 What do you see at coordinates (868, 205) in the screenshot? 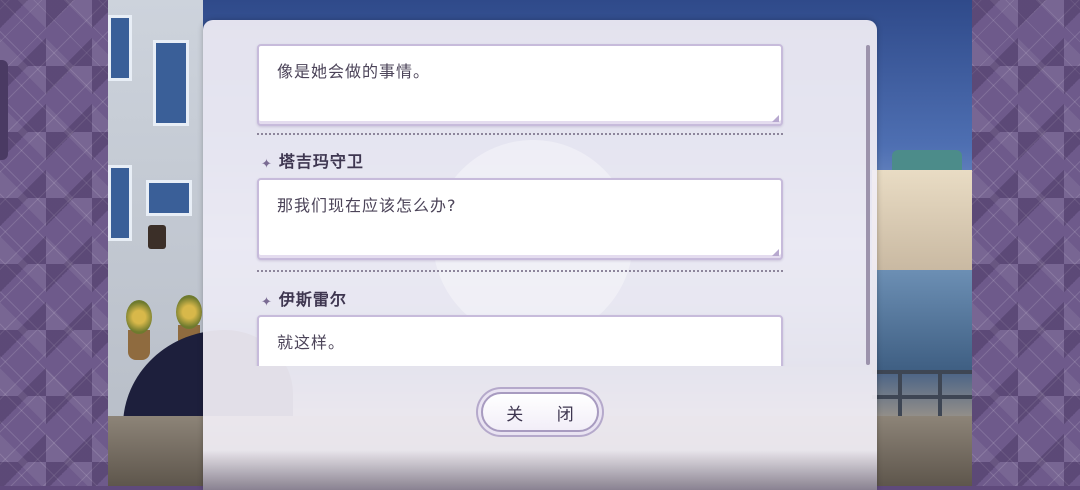
I see `scrollbar-thumb` at bounding box center [868, 205].